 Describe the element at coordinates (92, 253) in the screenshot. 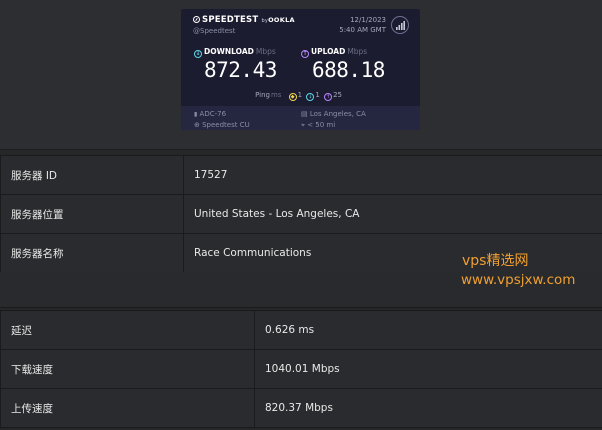

I see `server-name-label: 服务器名称` at that location.